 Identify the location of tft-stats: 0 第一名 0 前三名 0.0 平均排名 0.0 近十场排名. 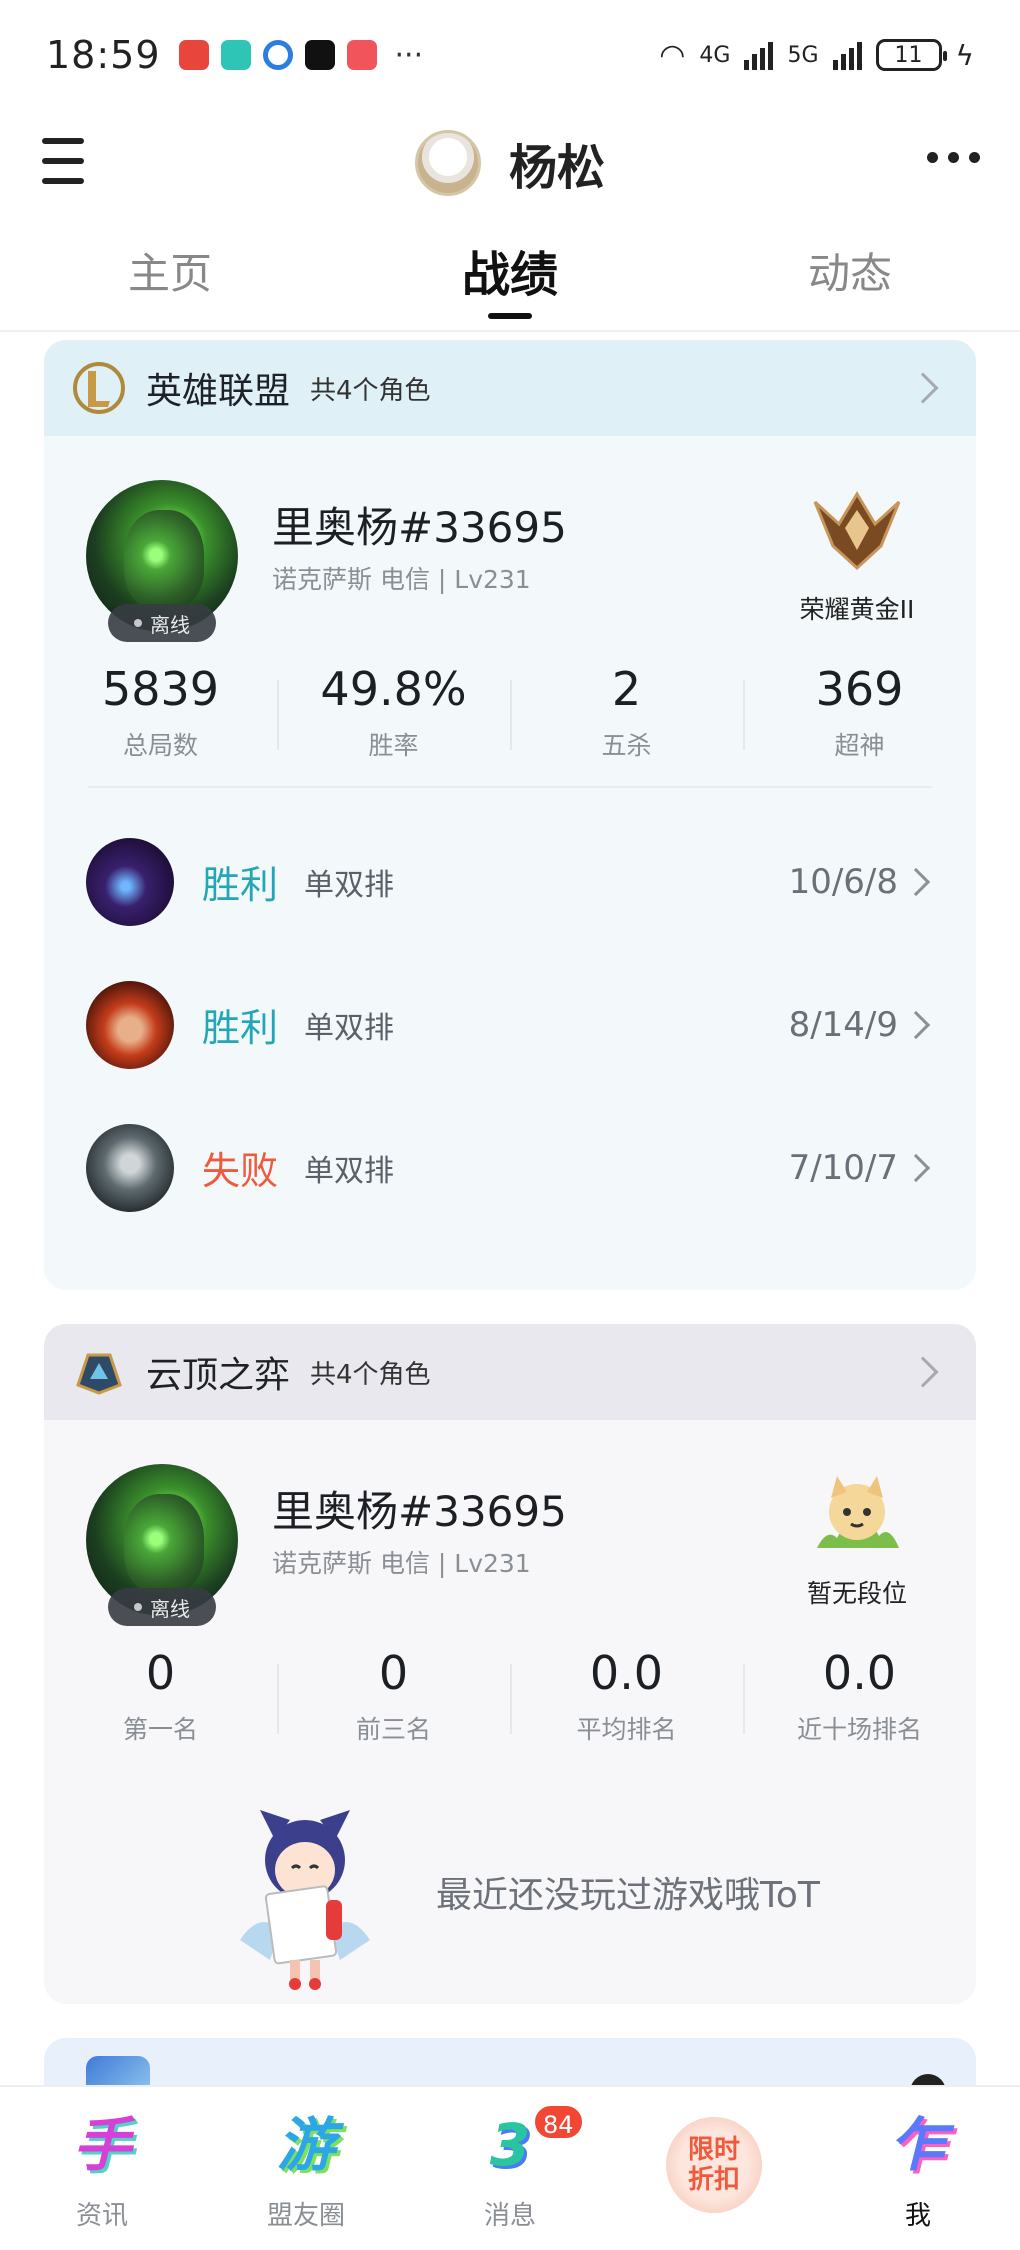
(510, 1705).